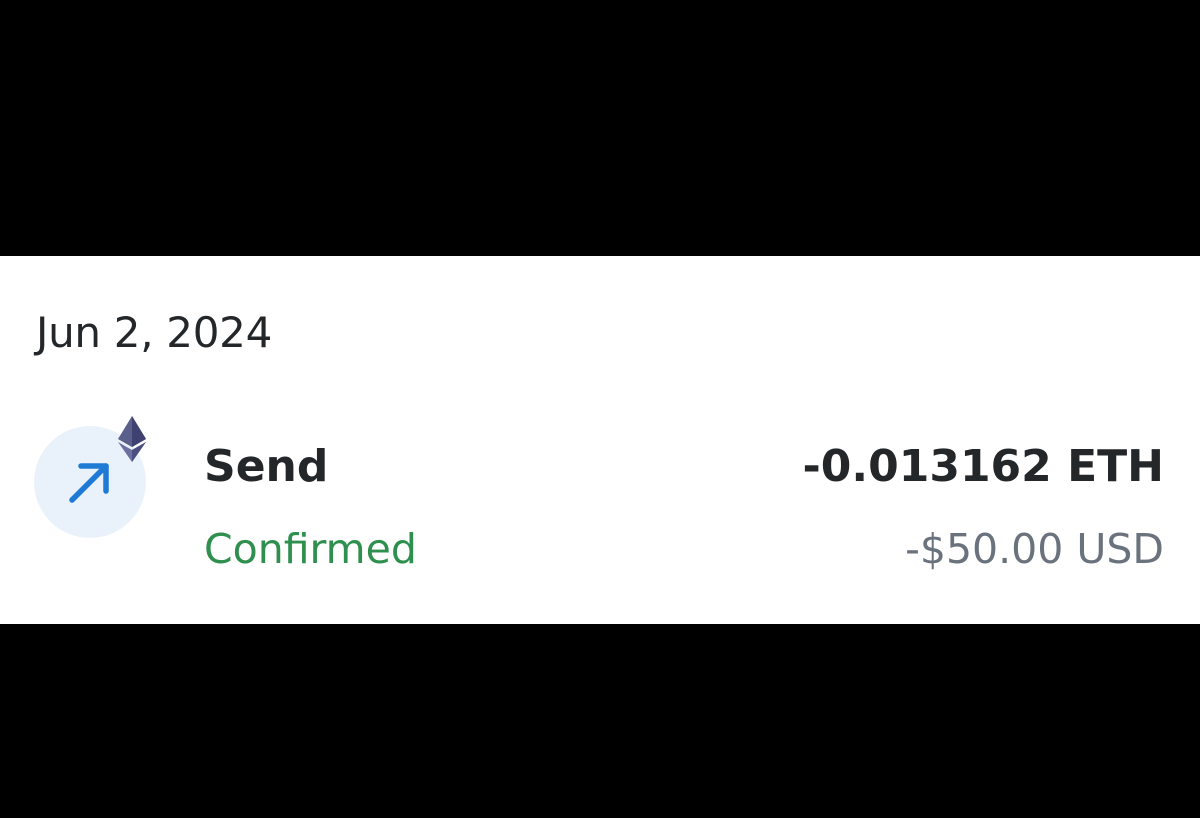  What do you see at coordinates (154, 332) in the screenshot?
I see `date-header: Jun 2, 2024` at bounding box center [154, 332].